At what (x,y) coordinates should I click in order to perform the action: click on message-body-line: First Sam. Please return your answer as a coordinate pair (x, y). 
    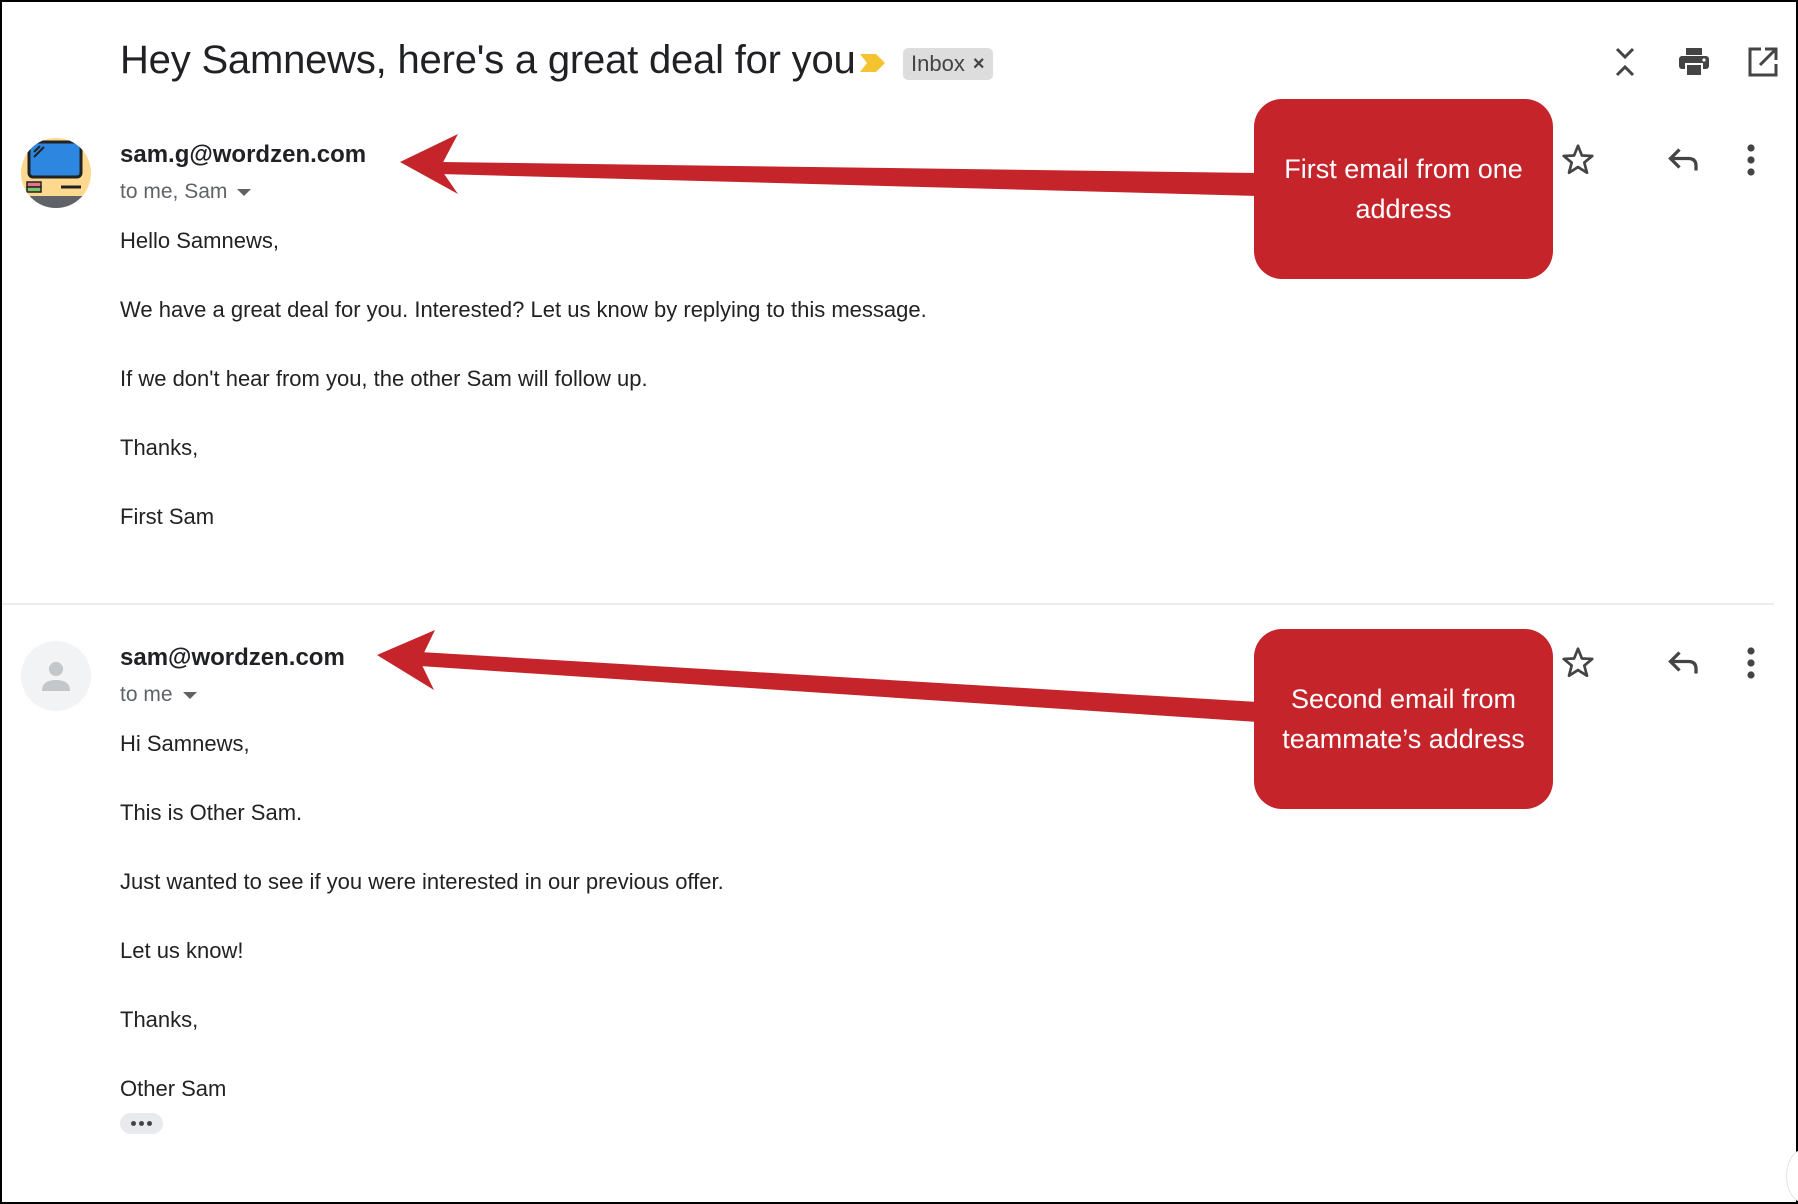
    Looking at the image, I should click on (167, 516).